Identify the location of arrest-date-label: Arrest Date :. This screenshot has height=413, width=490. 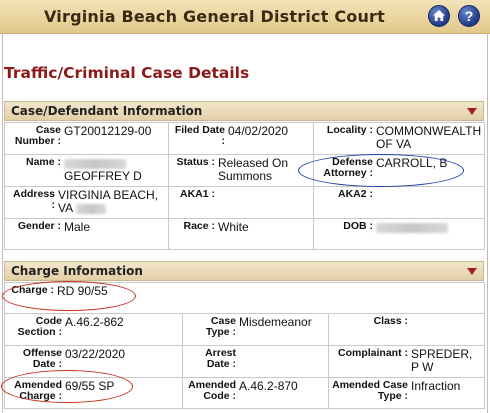
(220, 358).